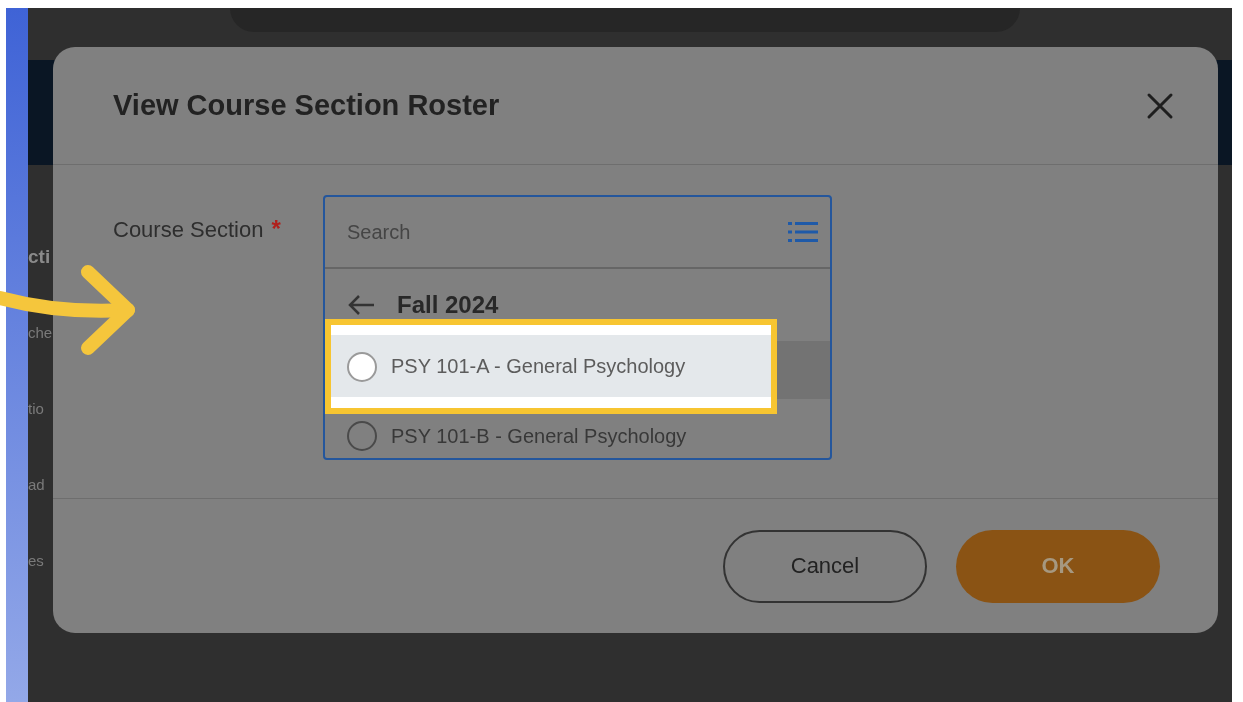  What do you see at coordinates (37, 485) in the screenshot?
I see `sidebar-text: ad` at bounding box center [37, 485].